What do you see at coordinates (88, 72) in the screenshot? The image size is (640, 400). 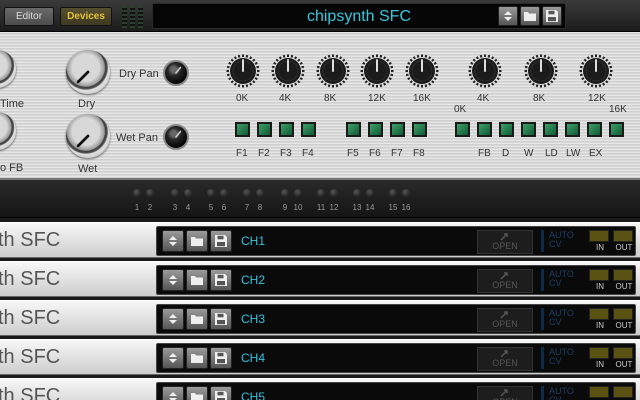 I see `dry-knob` at bounding box center [88, 72].